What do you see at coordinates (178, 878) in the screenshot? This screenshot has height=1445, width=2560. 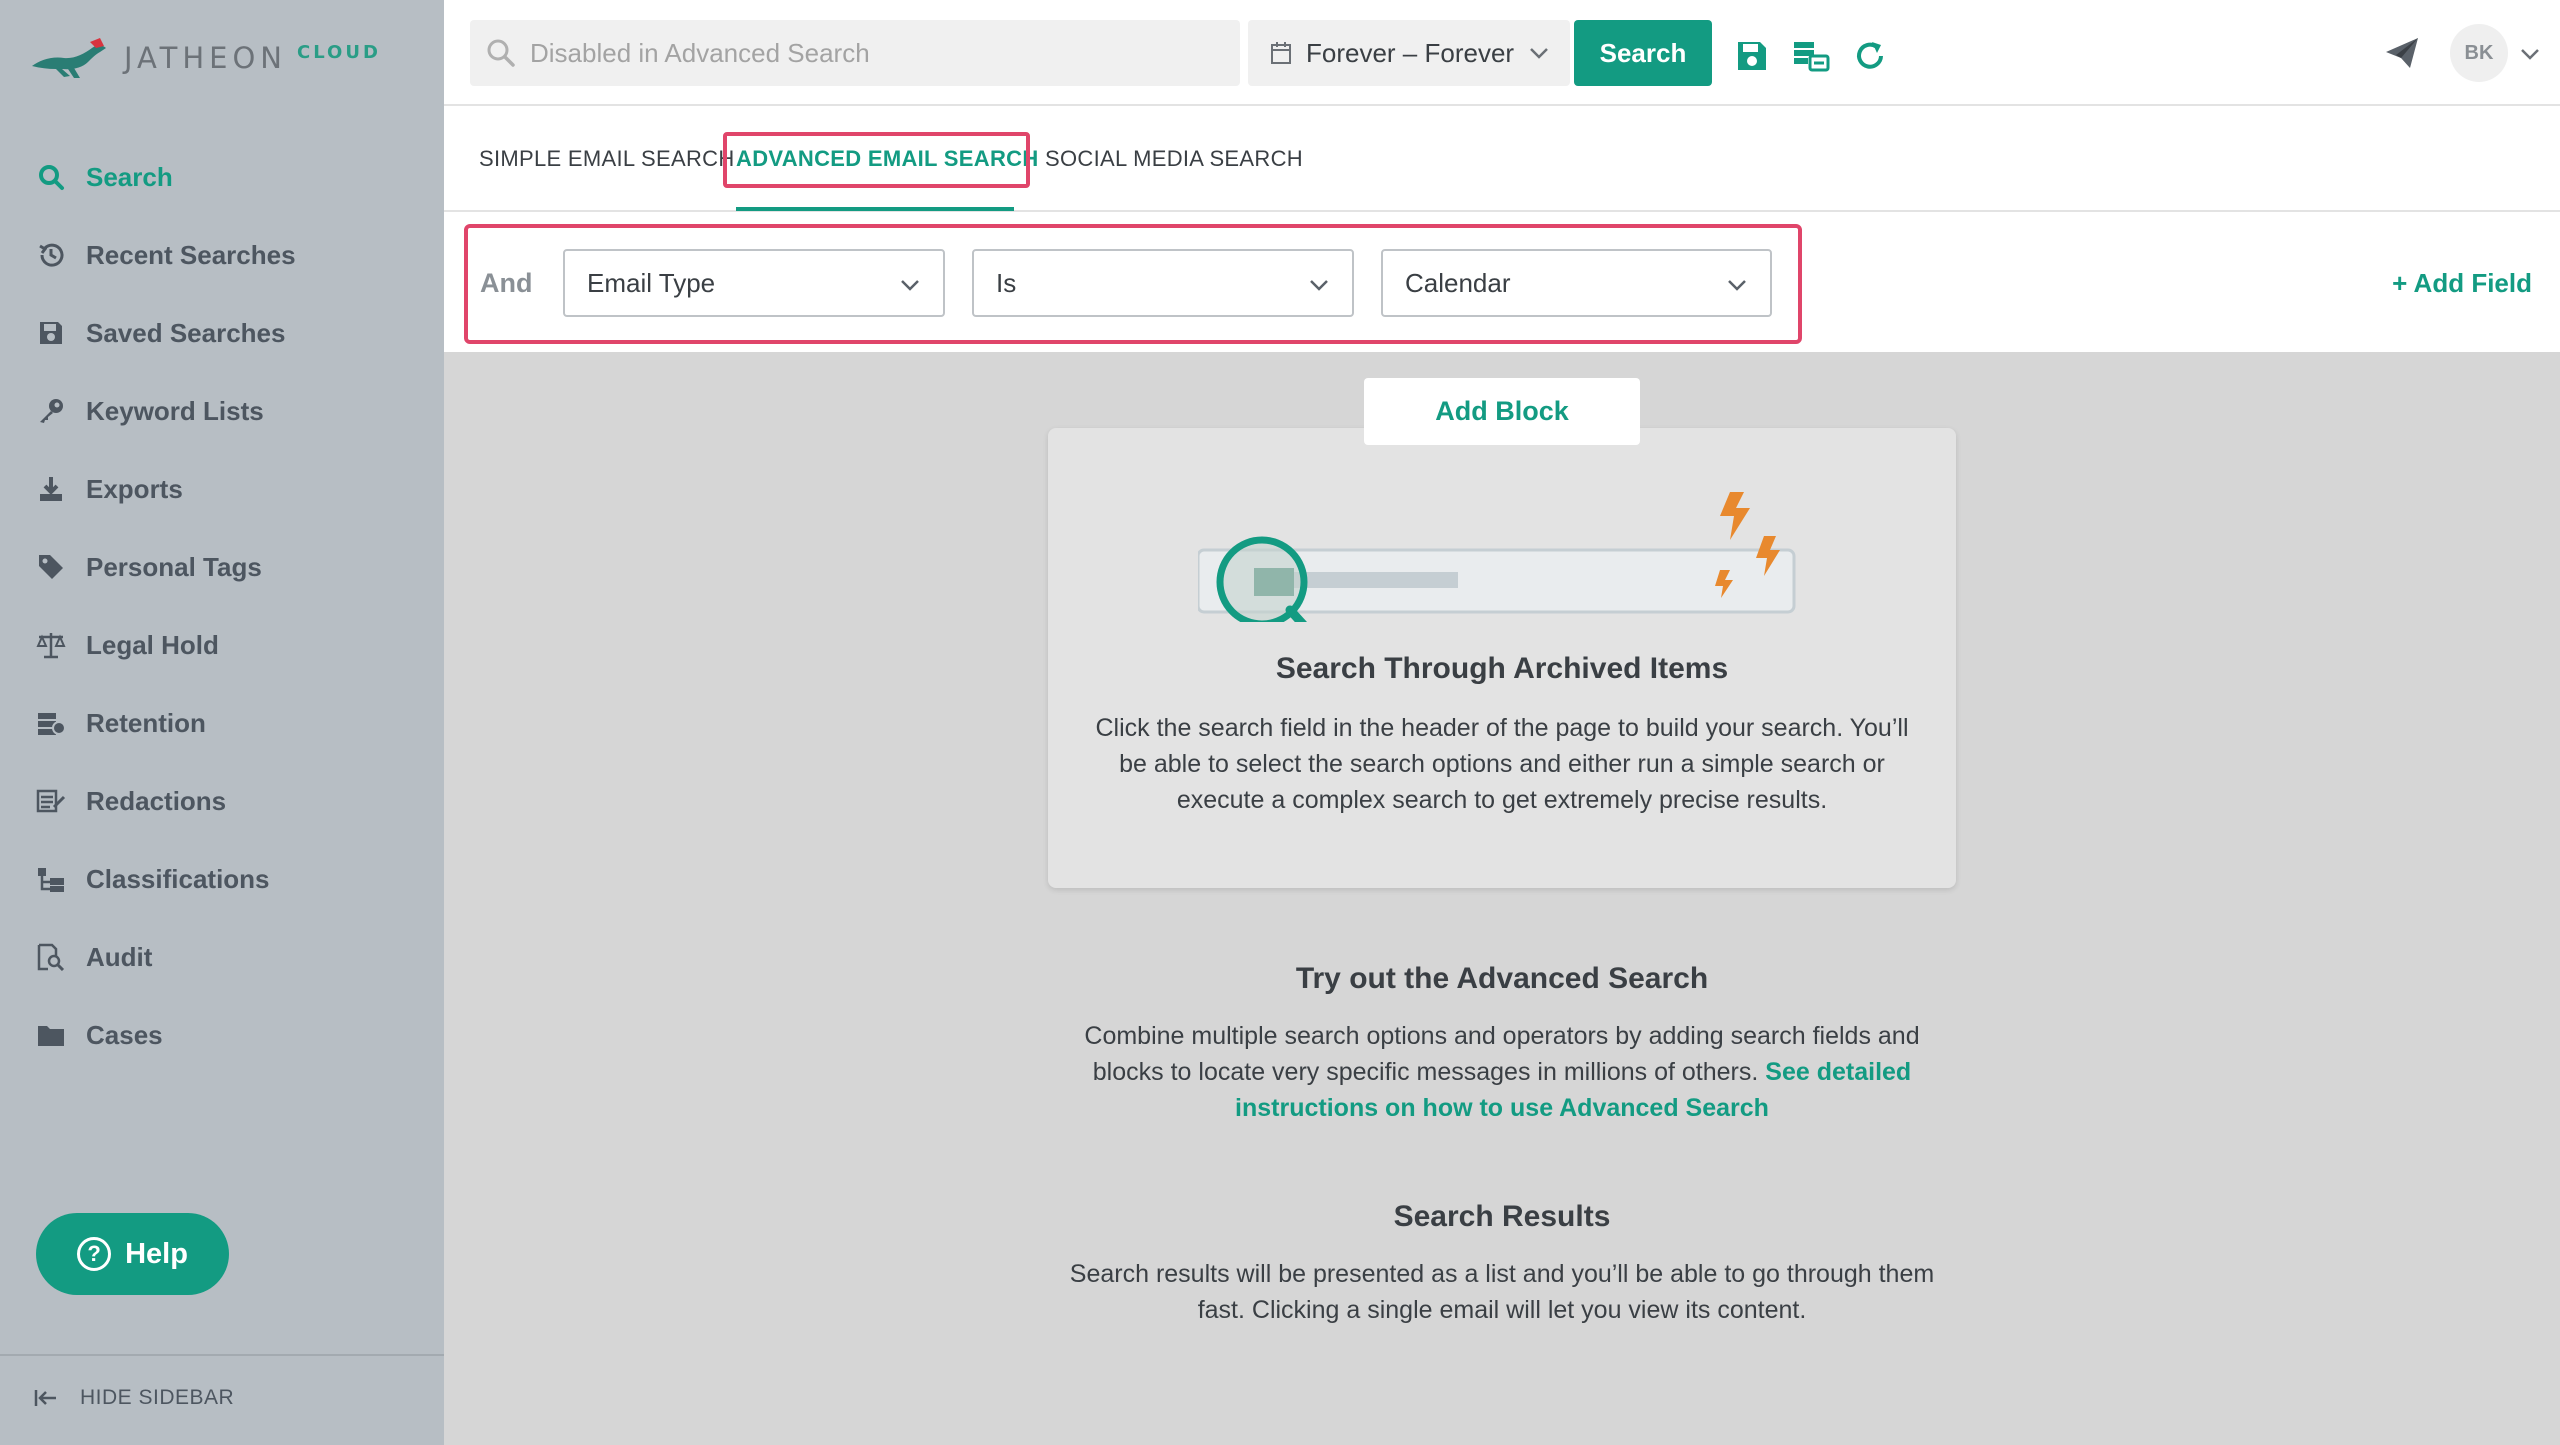 I see `sidebar-item-label: Classifications` at bounding box center [178, 878].